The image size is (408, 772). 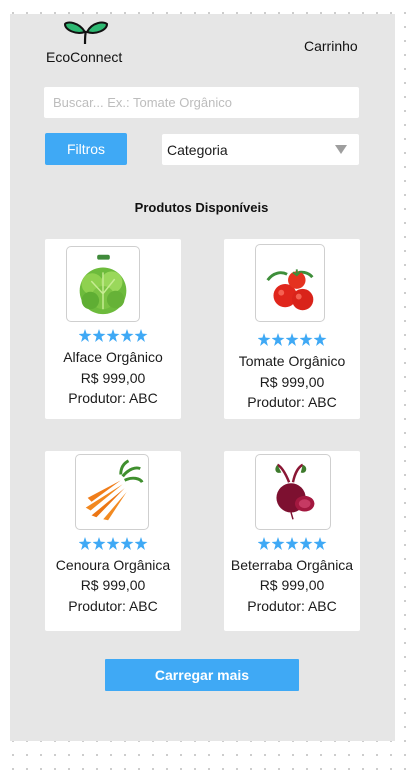 What do you see at coordinates (290, 283) in the screenshot?
I see `tomato-image` at bounding box center [290, 283].